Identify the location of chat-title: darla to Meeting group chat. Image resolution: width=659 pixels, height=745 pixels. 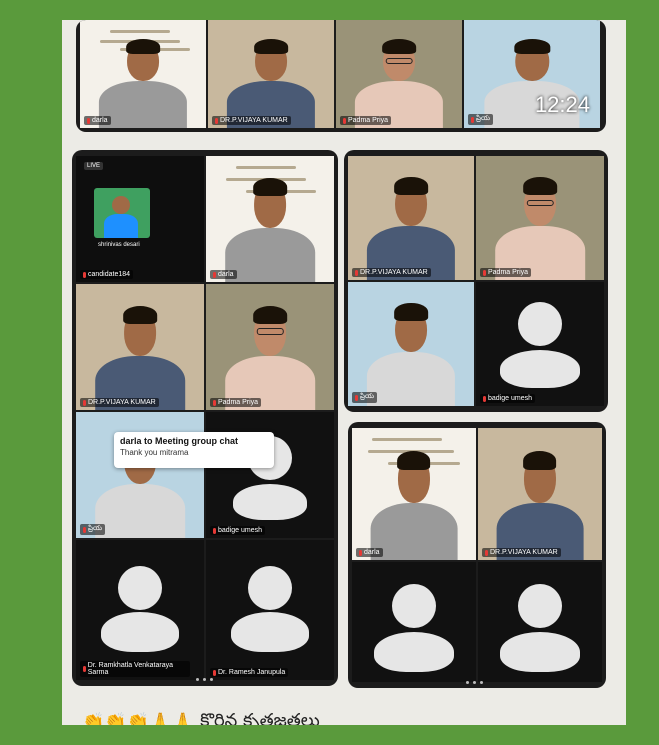
(179, 441).